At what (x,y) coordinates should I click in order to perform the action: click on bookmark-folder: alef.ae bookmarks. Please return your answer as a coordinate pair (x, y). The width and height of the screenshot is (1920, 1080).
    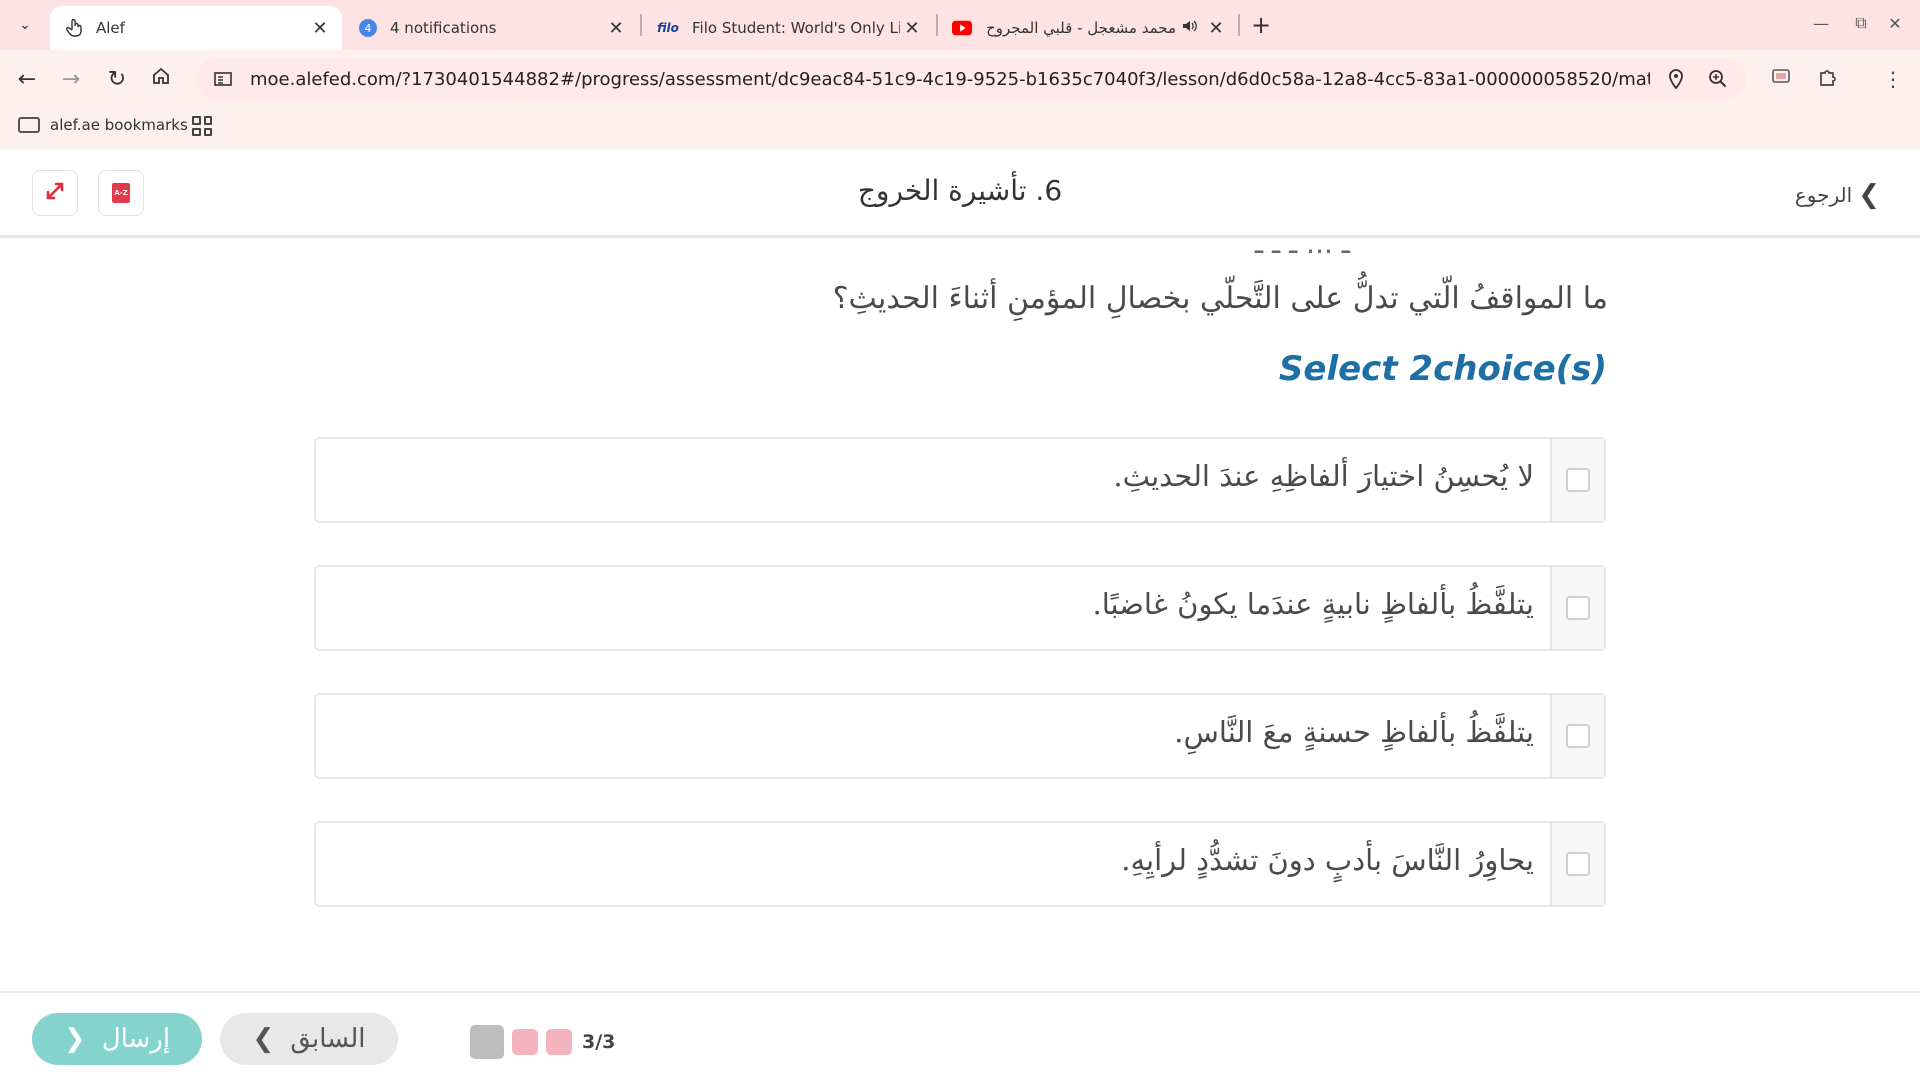
    Looking at the image, I should click on (103, 125).